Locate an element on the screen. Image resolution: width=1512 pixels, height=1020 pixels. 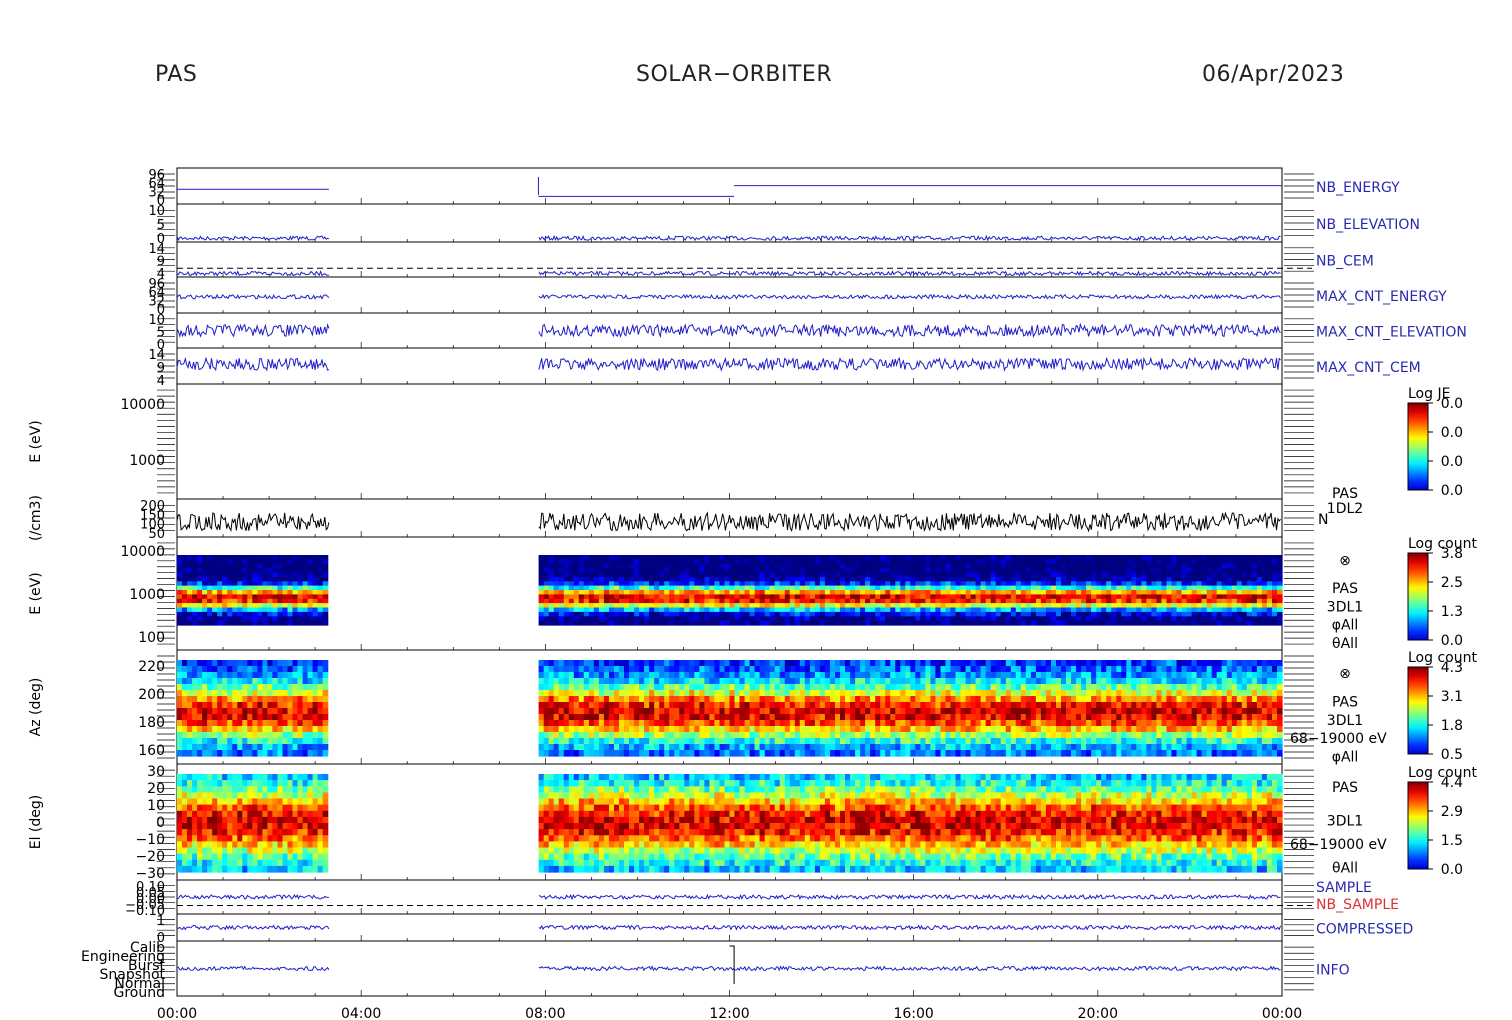
y-axis-title: (/cm3) is located at coordinates (36, 518).